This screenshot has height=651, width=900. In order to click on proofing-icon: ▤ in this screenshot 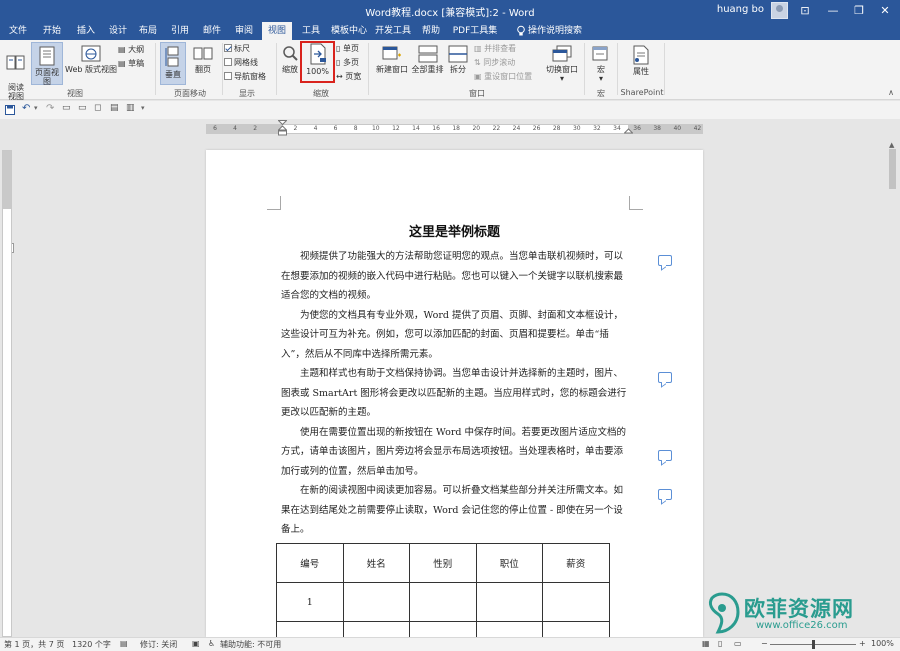, I will do `click(124, 643)`.